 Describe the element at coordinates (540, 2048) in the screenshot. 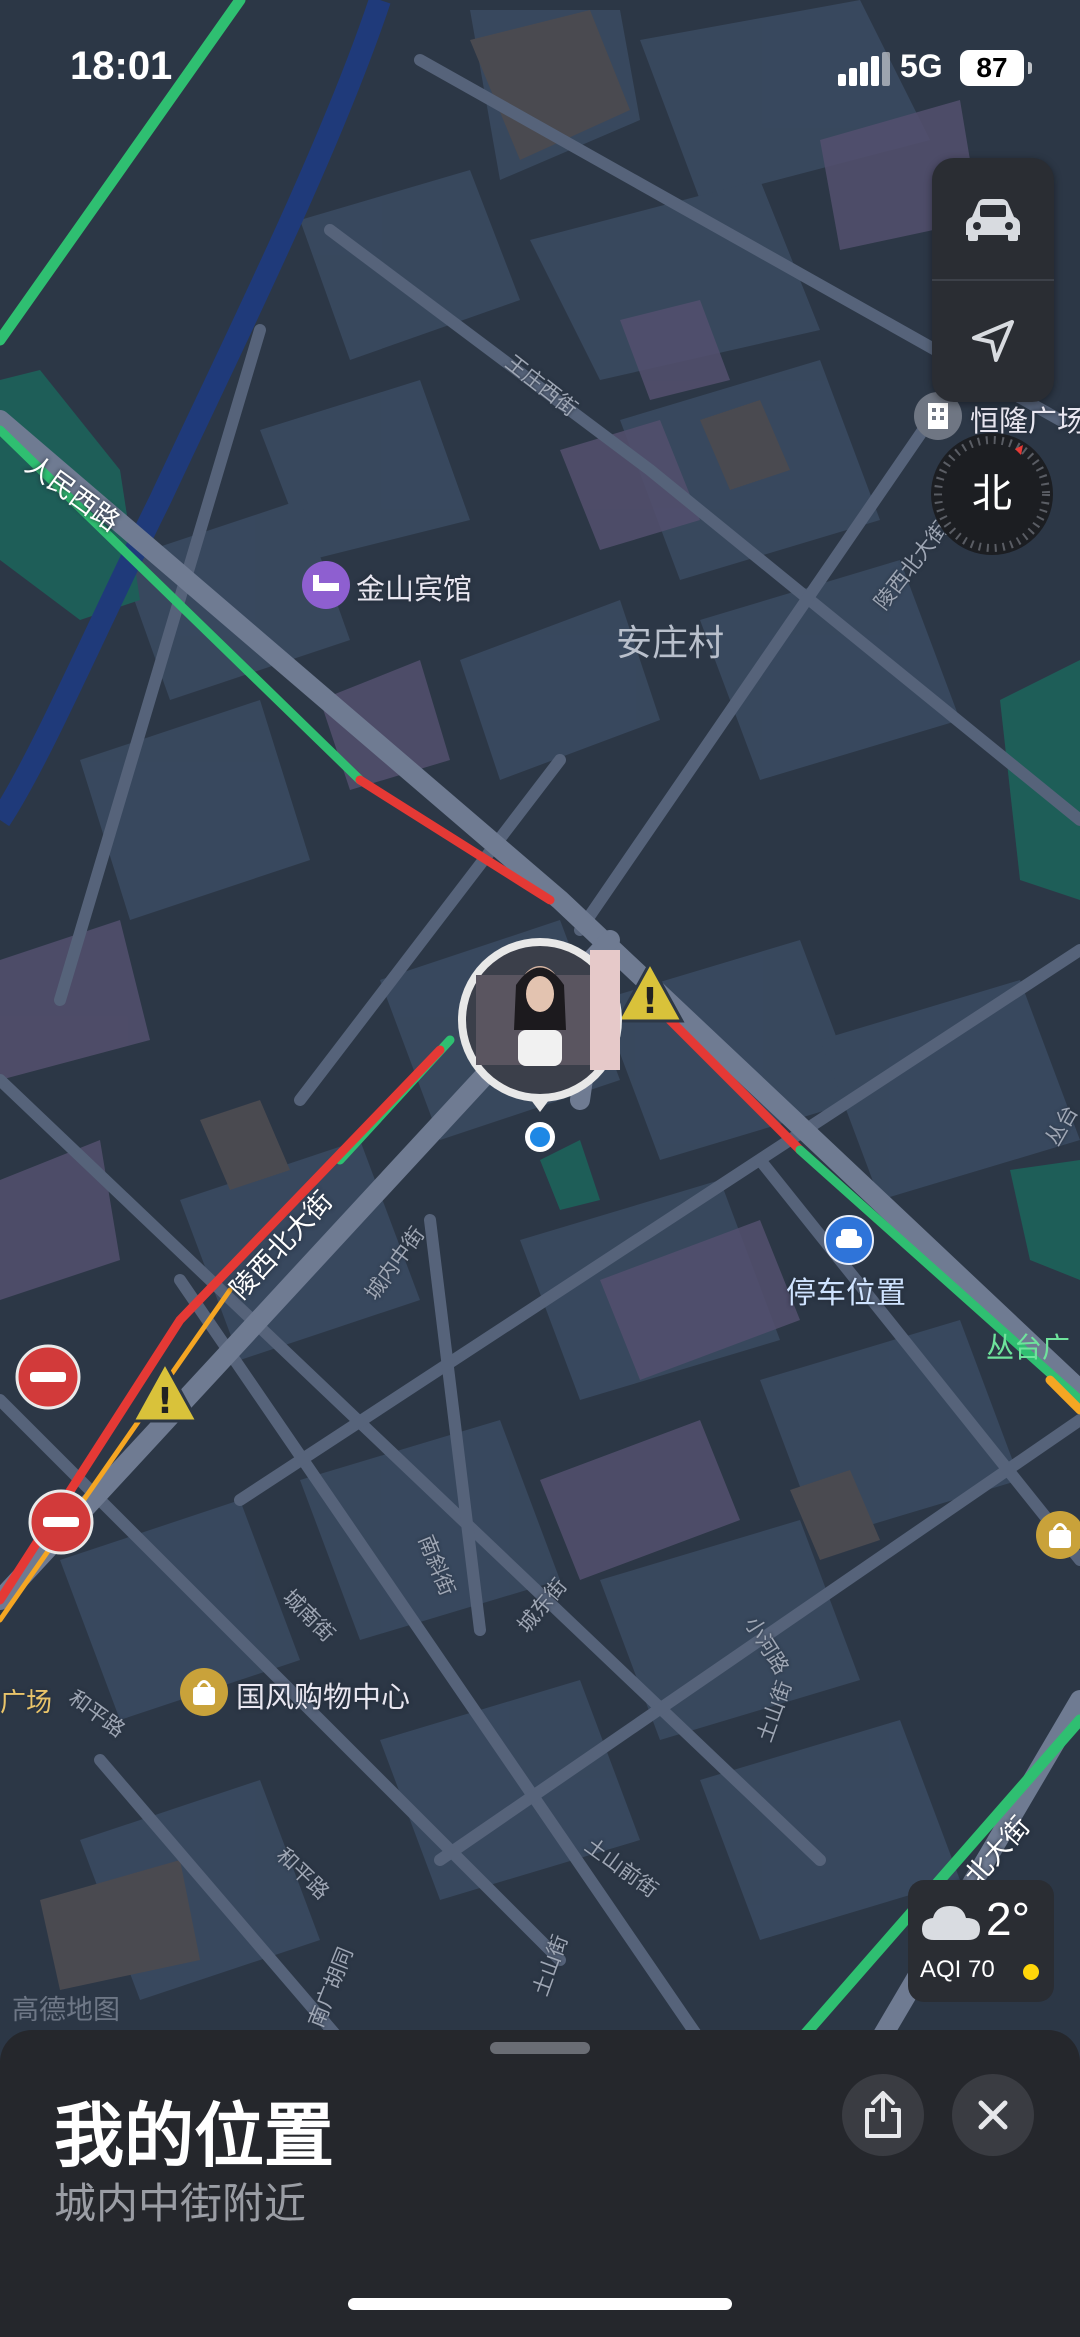

I see `sheet-grabber` at that location.